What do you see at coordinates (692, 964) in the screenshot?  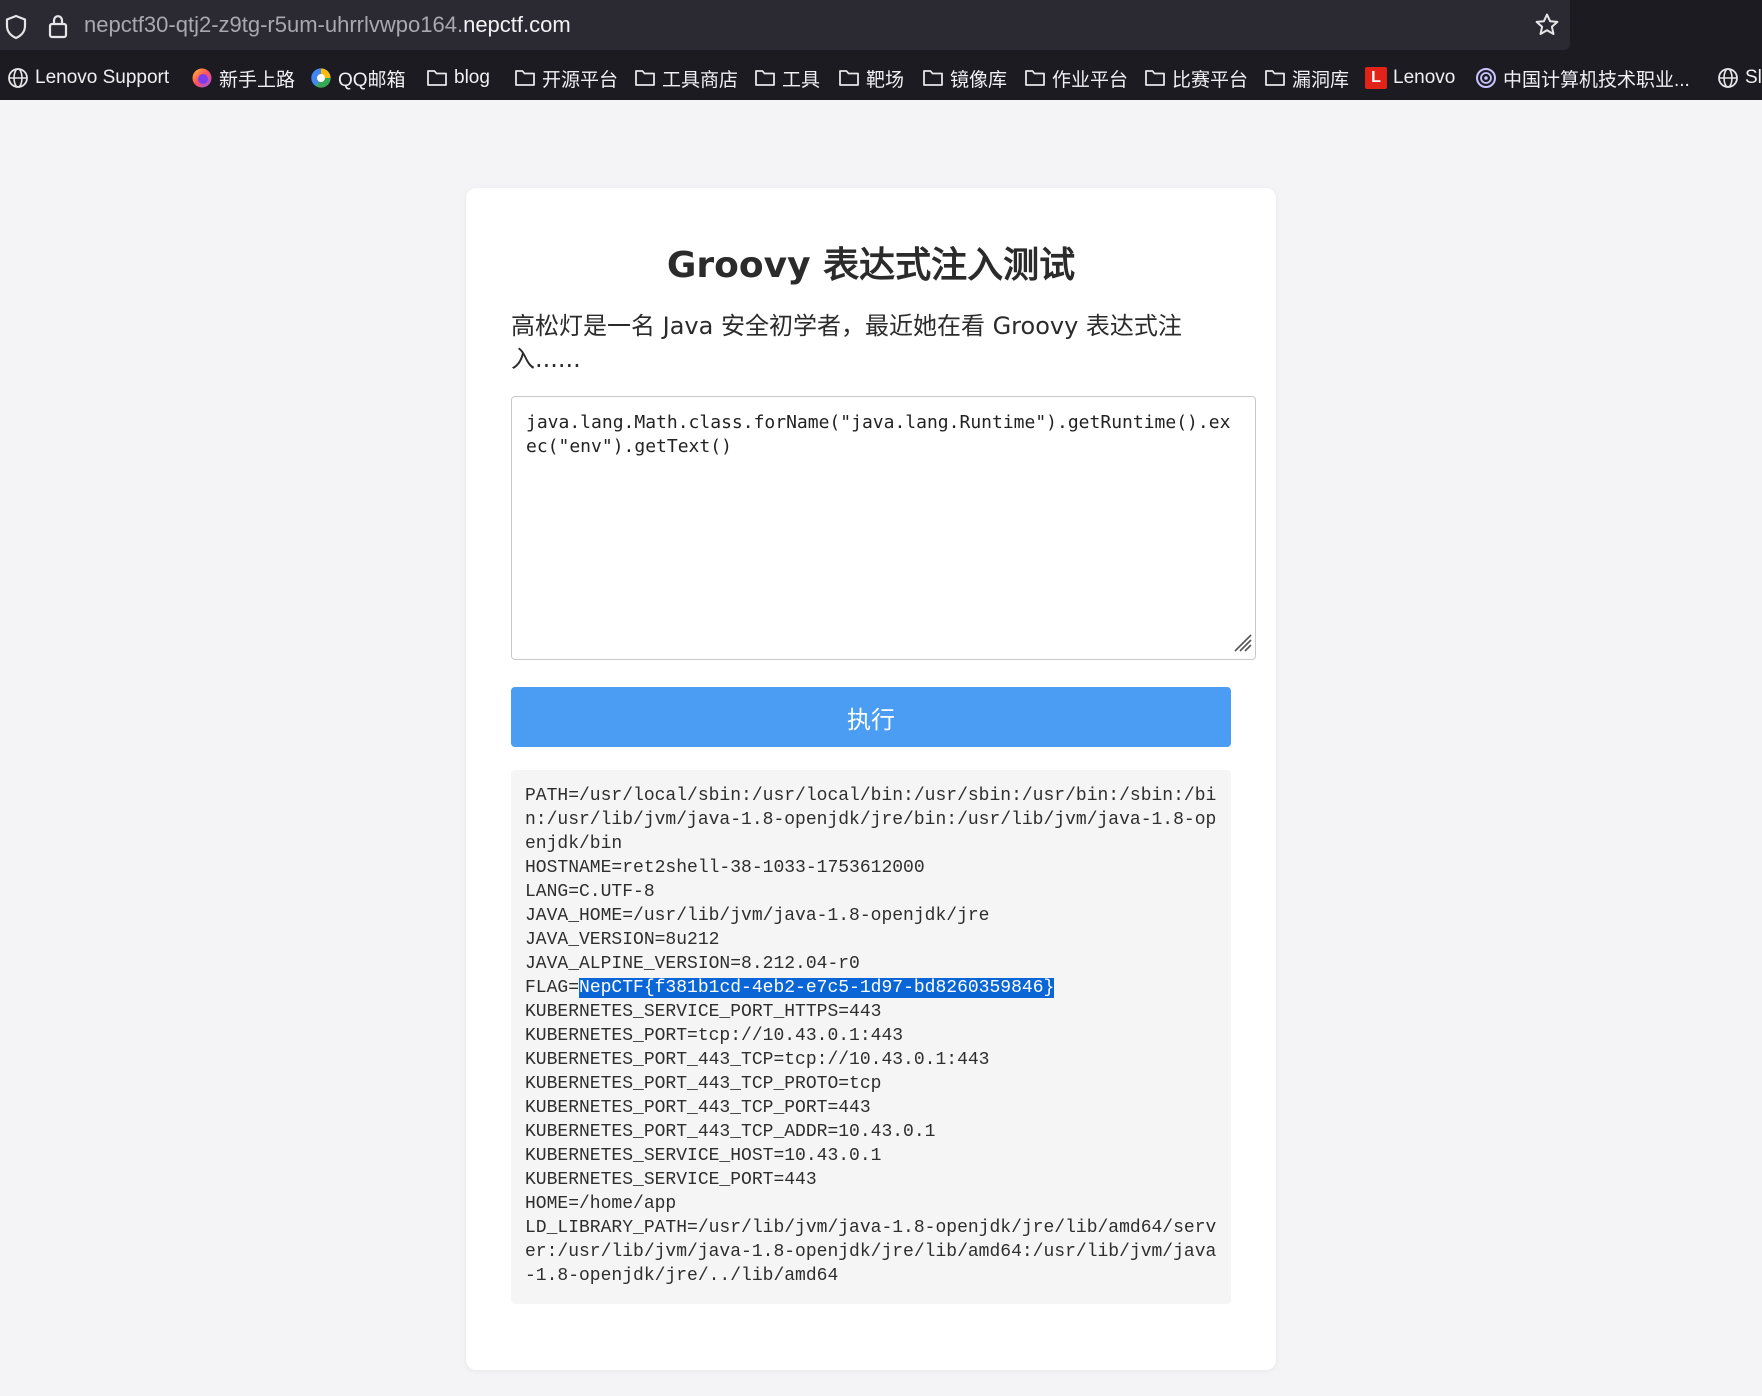 I see `output-line: JAVA_ALPINE_VERSION=8.212.04-r0` at bounding box center [692, 964].